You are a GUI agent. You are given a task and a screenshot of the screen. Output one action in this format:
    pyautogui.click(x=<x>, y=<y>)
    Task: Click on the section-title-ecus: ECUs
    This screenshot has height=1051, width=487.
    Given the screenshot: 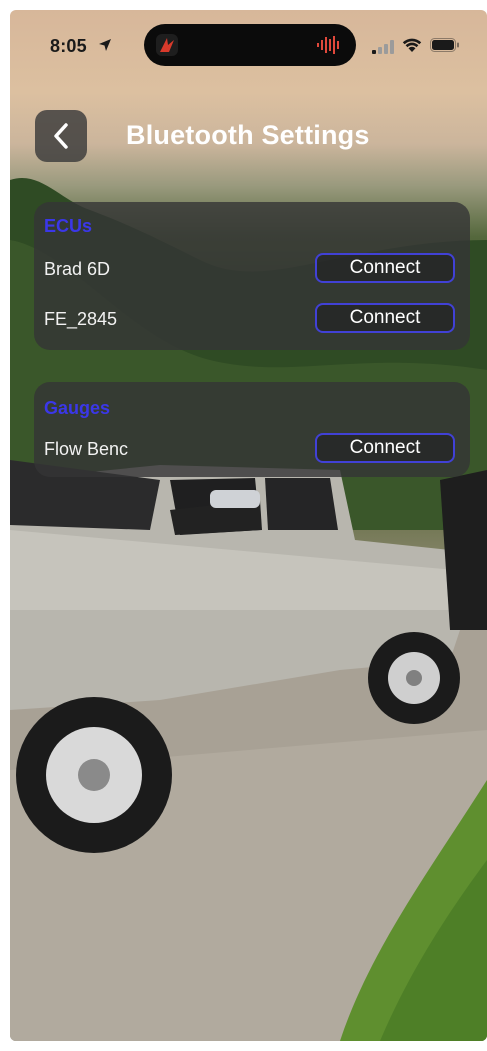 What is the action you would take?
    pyautogui.click(x=68, y=226)
    